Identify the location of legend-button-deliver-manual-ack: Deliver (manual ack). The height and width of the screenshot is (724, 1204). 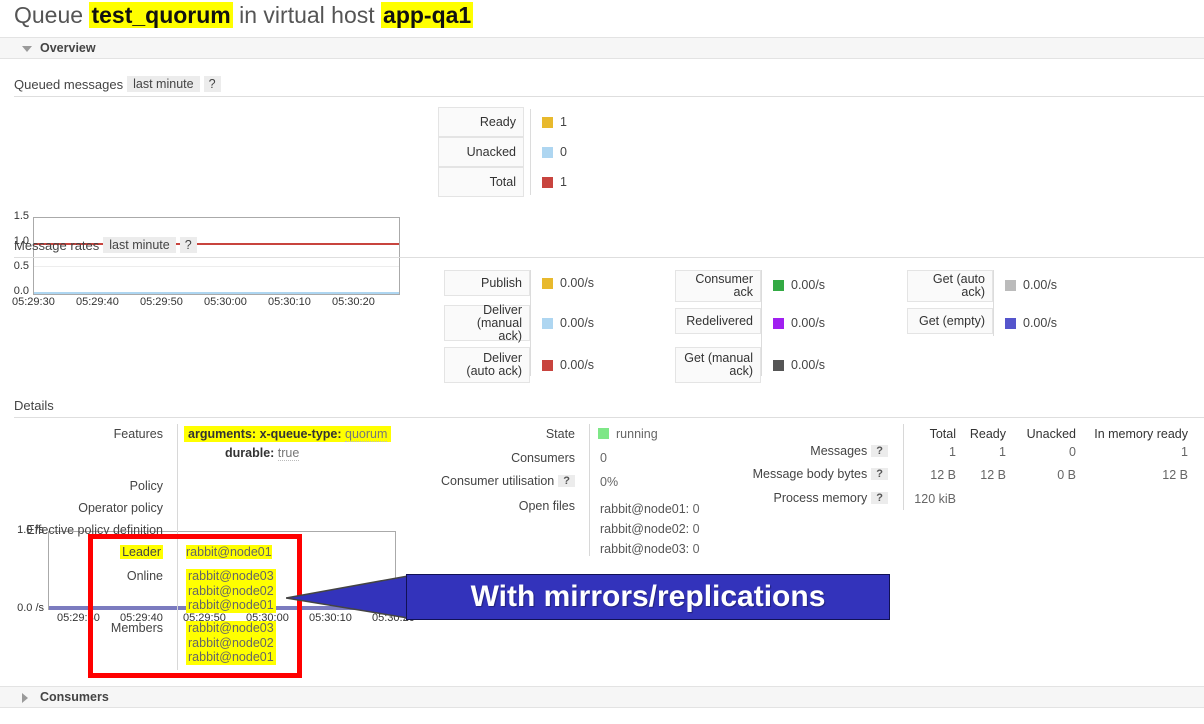
(487, 322).